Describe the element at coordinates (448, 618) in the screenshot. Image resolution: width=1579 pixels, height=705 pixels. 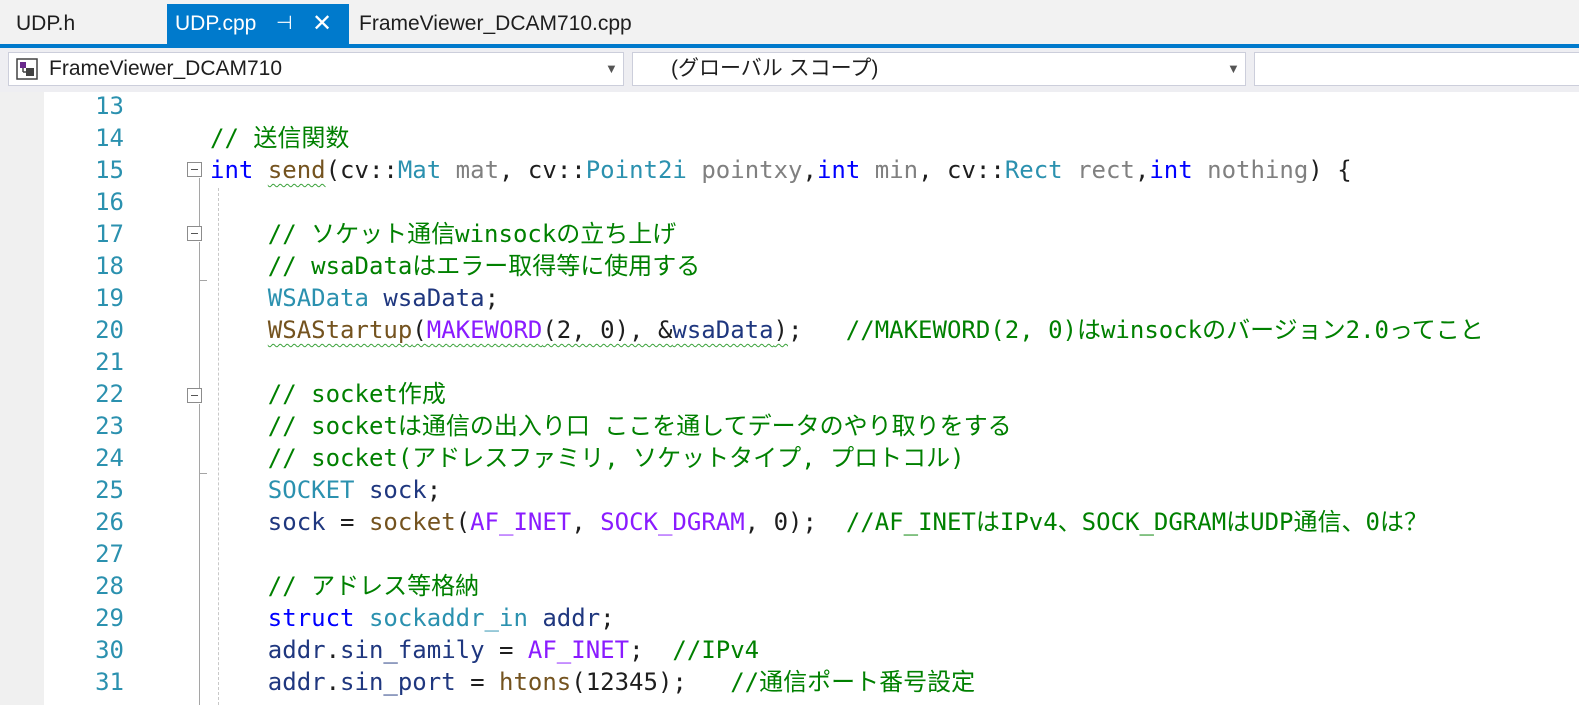
I see `code-token: sockaddr_in` at that location.